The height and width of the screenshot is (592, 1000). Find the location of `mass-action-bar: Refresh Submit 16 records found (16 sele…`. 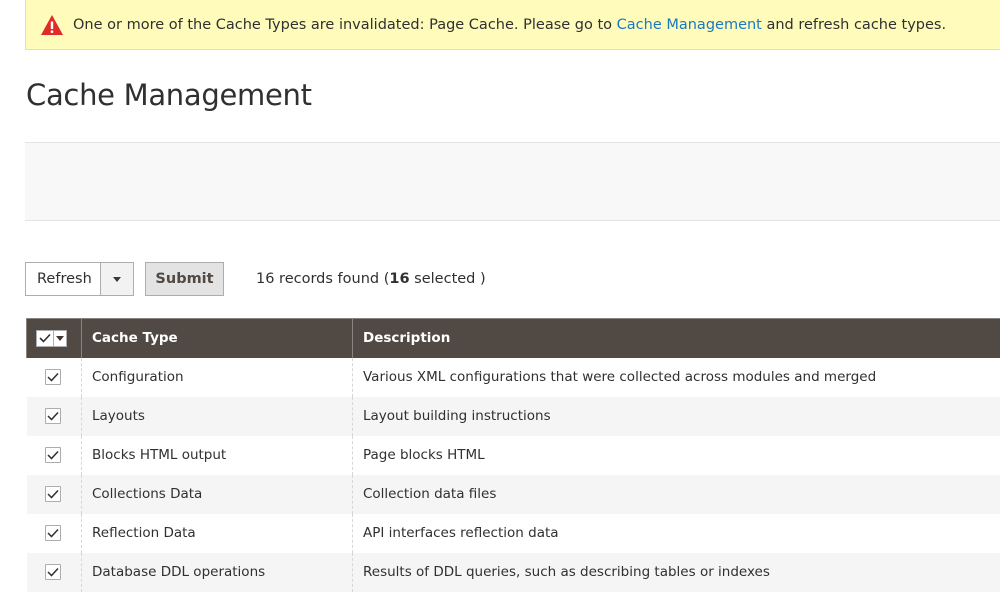

mass-action-bar: Refresh Submit 16 records found (16 sele… is located at coordinates (255, 279).